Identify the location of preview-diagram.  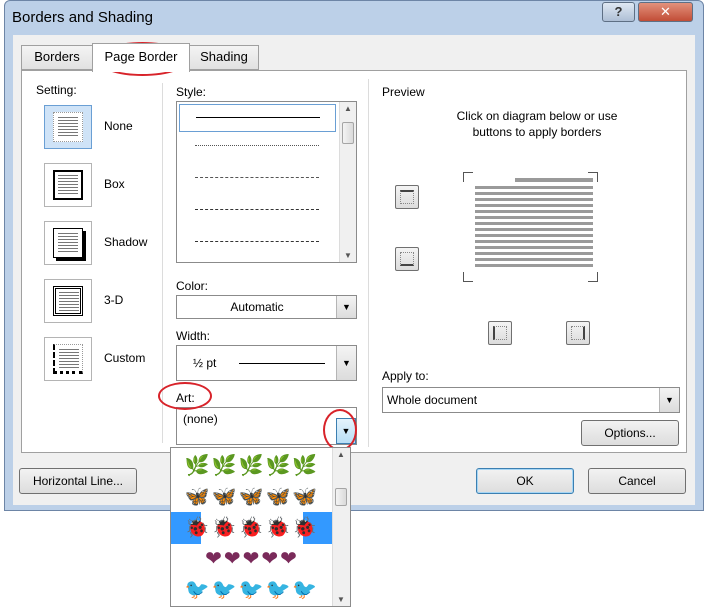
(530, 227).